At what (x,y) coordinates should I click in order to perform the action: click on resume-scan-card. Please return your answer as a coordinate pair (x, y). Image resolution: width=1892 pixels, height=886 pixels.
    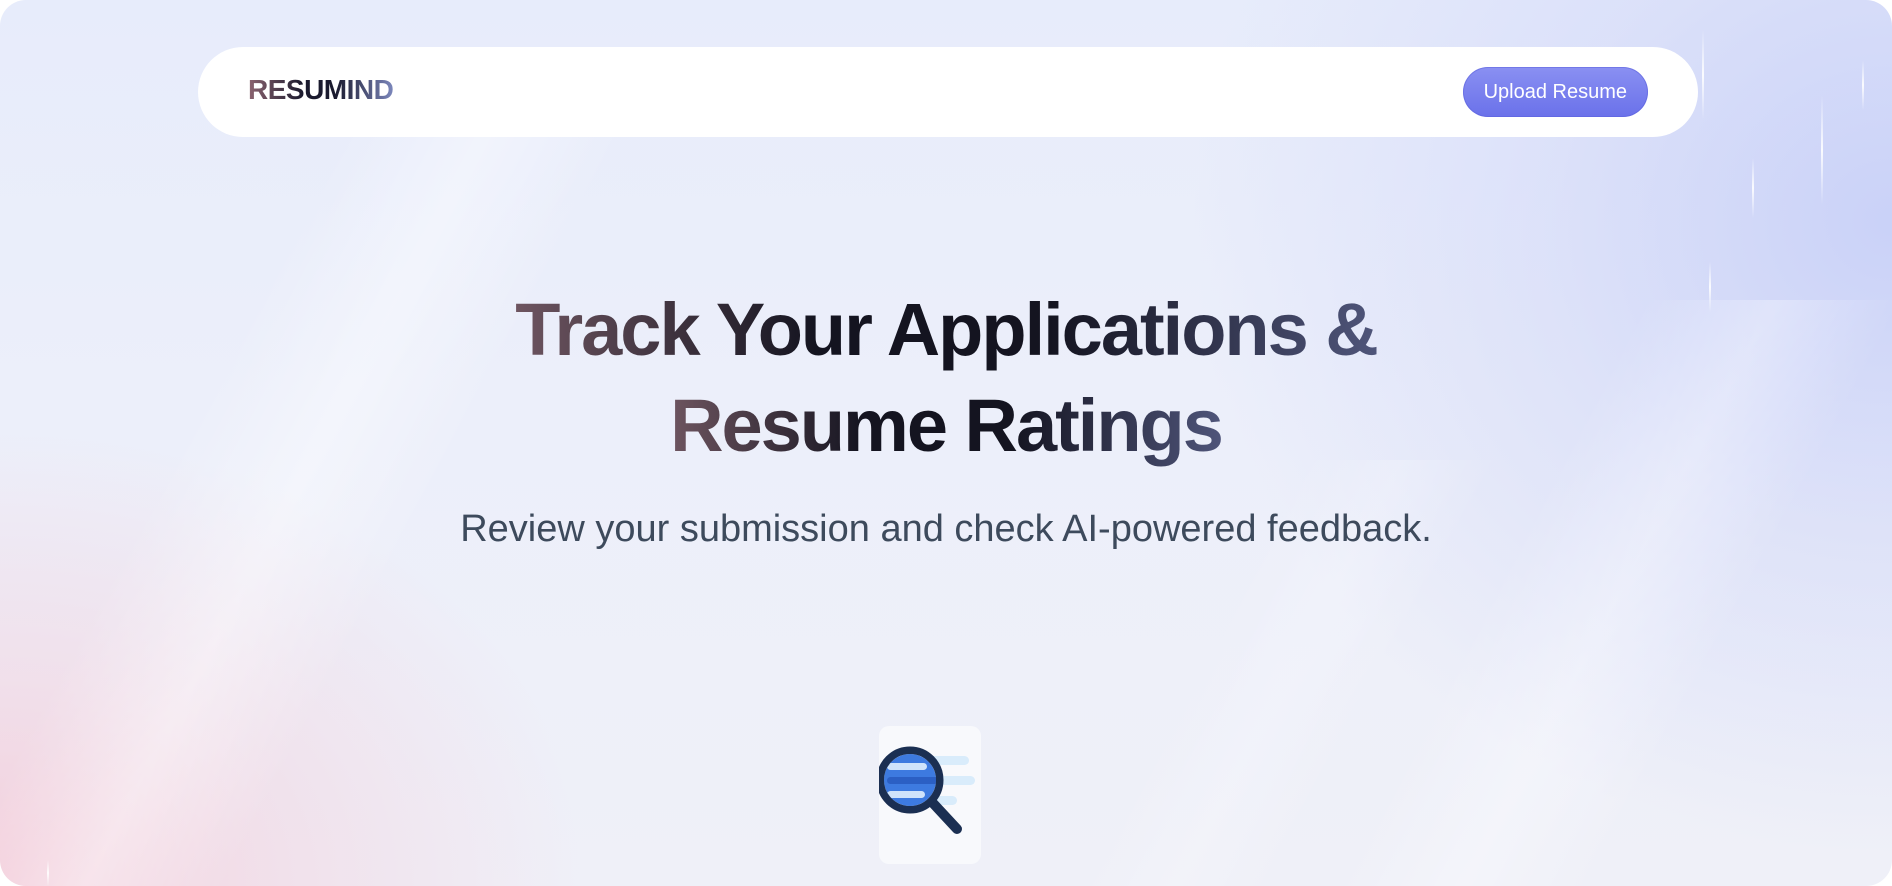
    Looking at the image, I should click on (930, 795).